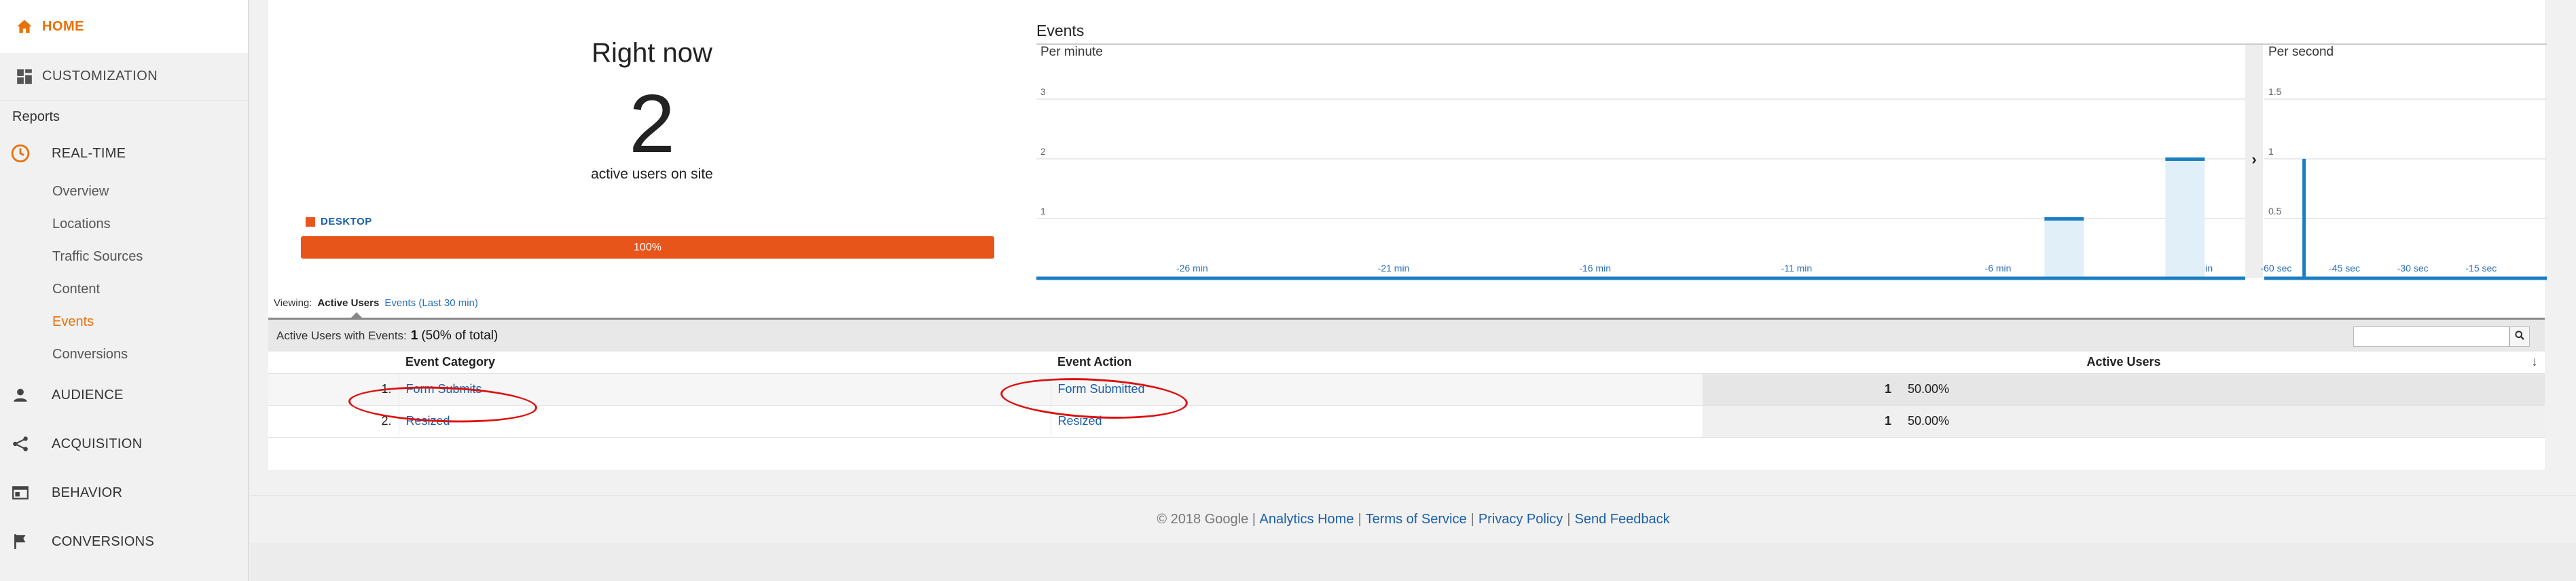  What do you see at coordinates (652, 174) in the screenshot?
I see `active-users-subtitle: active users on site` at bounding box center [652, 174].